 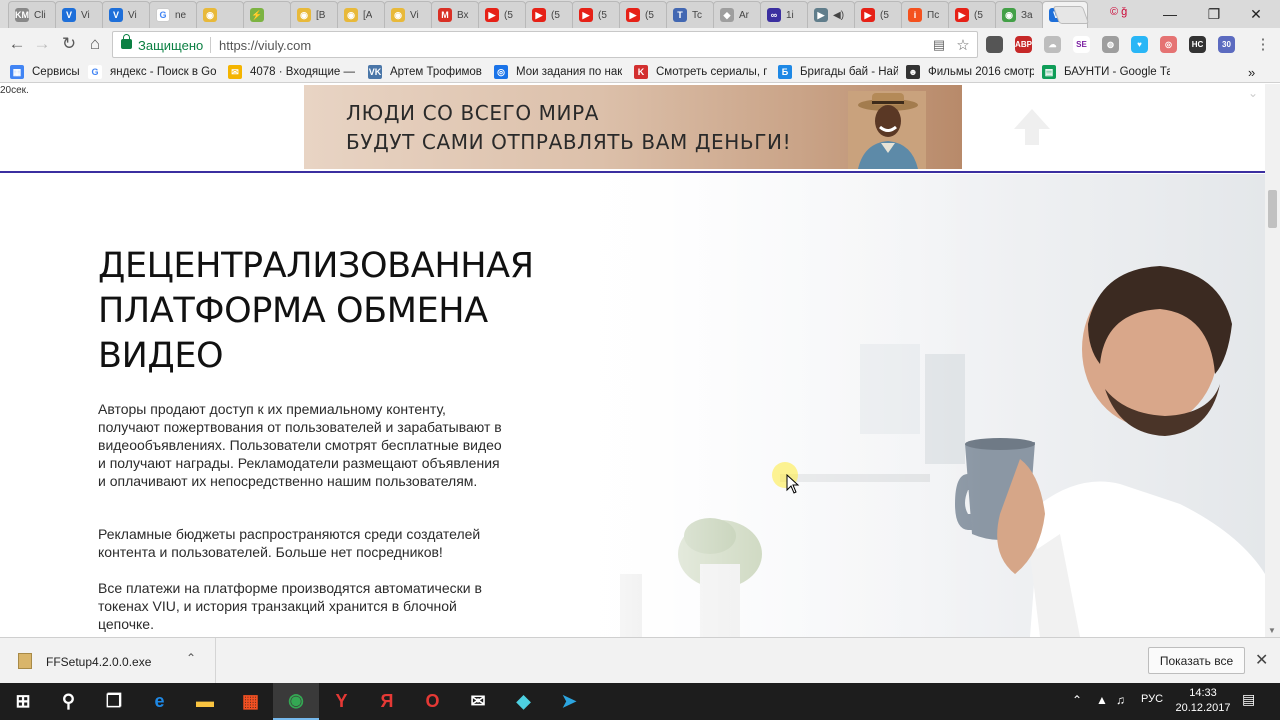 I want to click on bookmark-item: ☻ Фильмы 2016 смотр, so click(x=970, y=72).